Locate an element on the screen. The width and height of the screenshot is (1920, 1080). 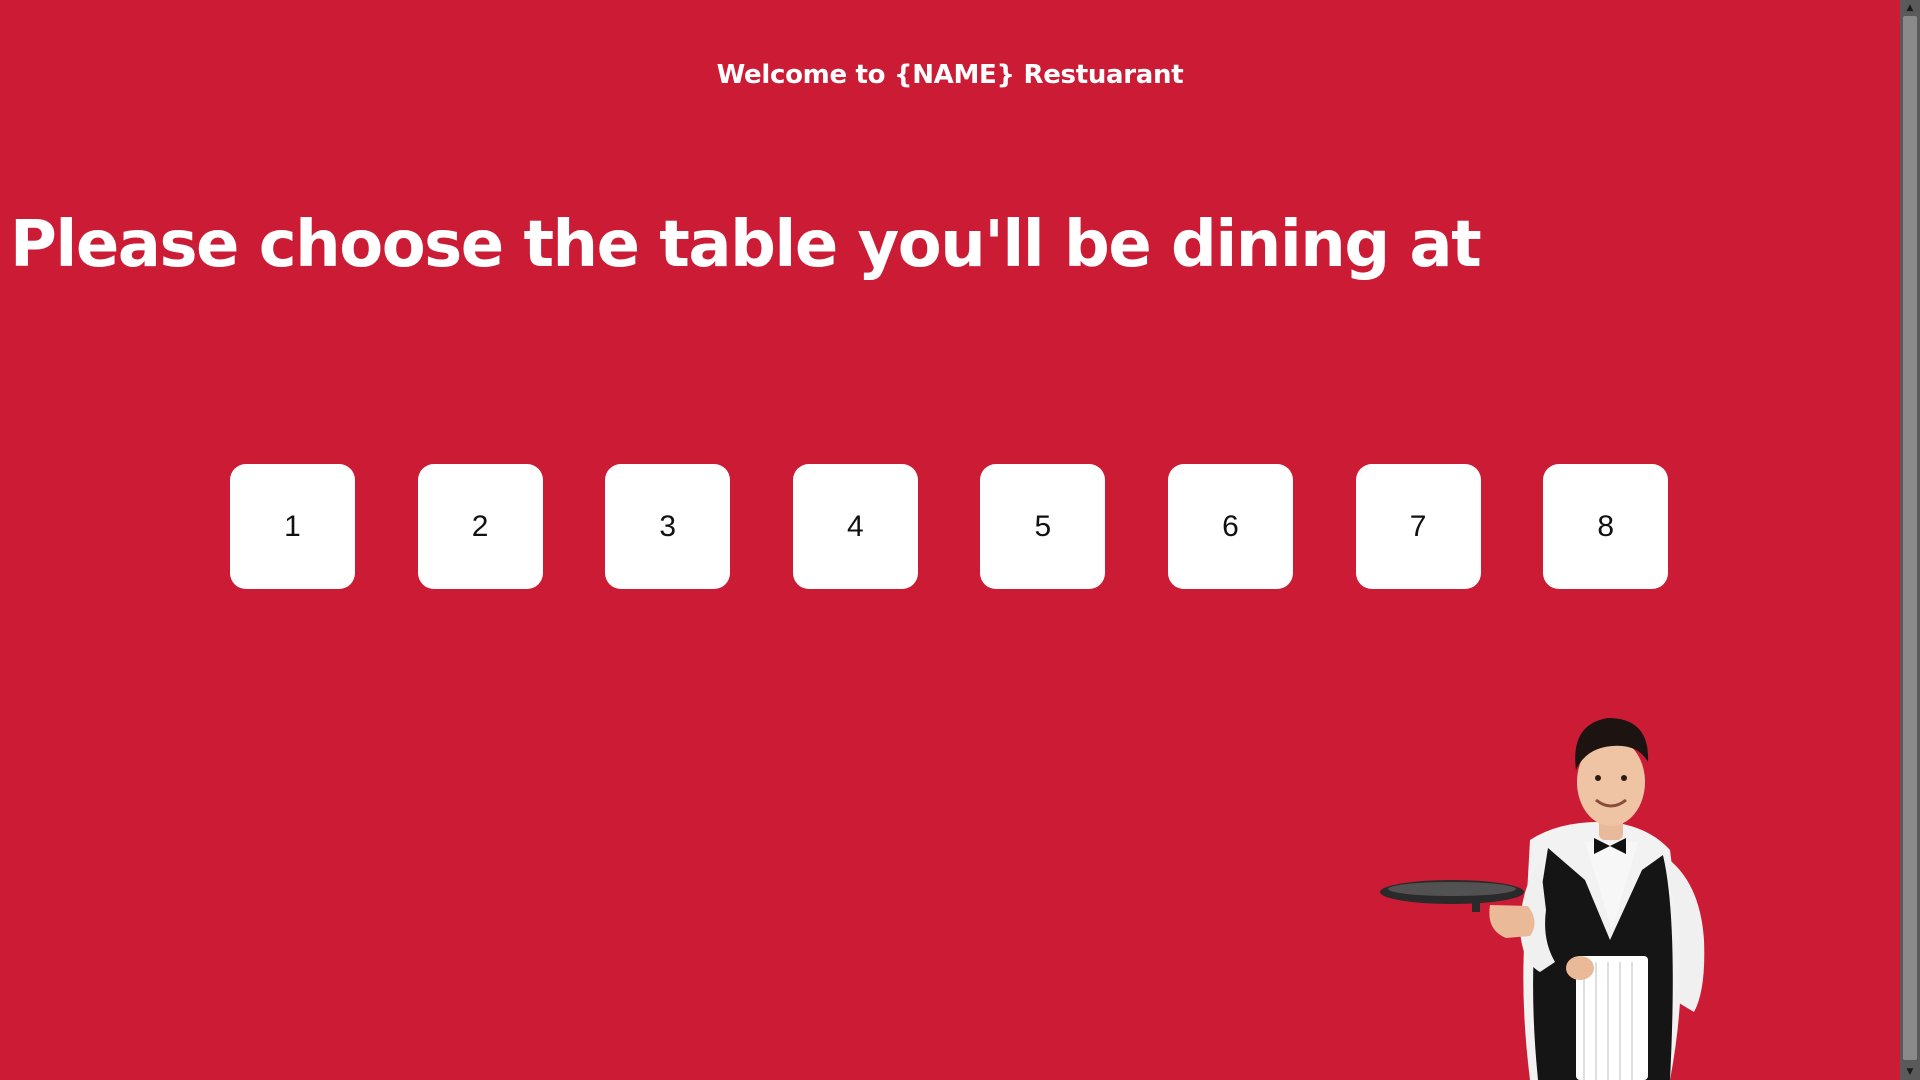
table-selector: 1 2 3 4 5 6 7 8 is located at coordinates (949, 526).